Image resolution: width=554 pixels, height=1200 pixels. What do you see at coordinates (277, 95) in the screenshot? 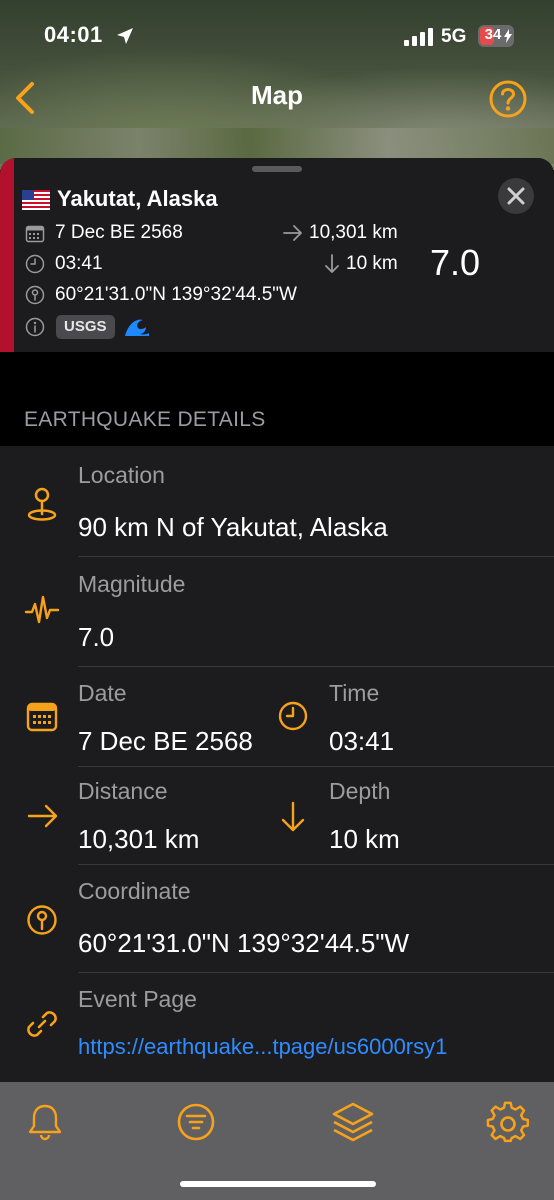
I see `page-title: Map` at bounding box center [277, 95].